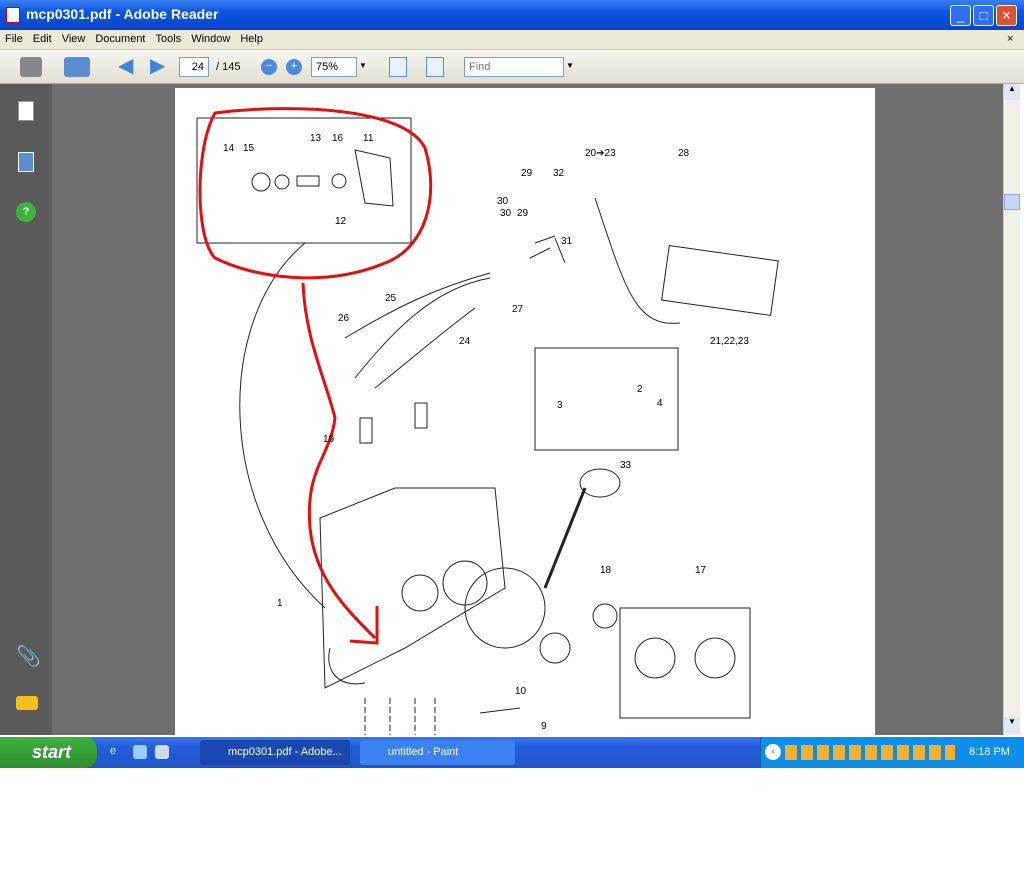  I want to click on attachments-icon: 📎, so click(28, 656).